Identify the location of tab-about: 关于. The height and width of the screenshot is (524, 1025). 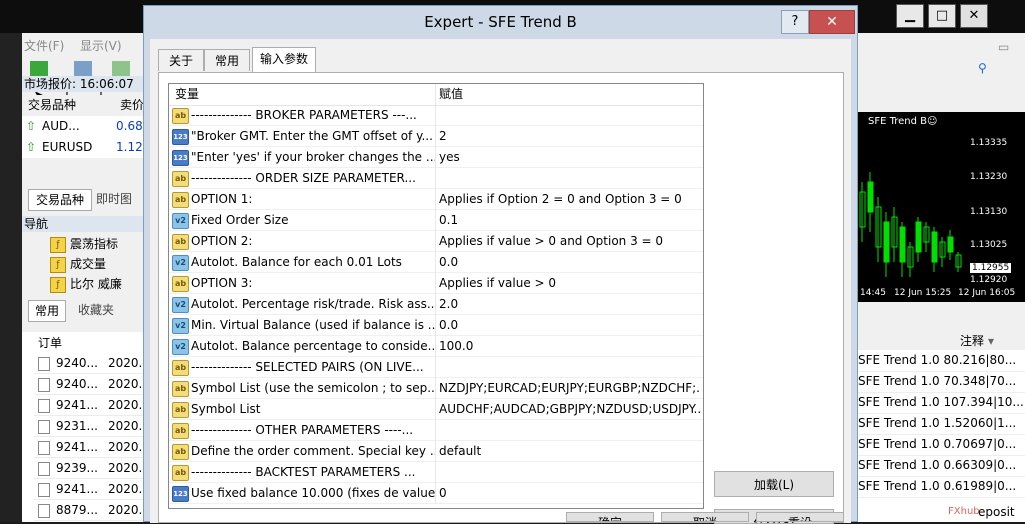
(181, 60).